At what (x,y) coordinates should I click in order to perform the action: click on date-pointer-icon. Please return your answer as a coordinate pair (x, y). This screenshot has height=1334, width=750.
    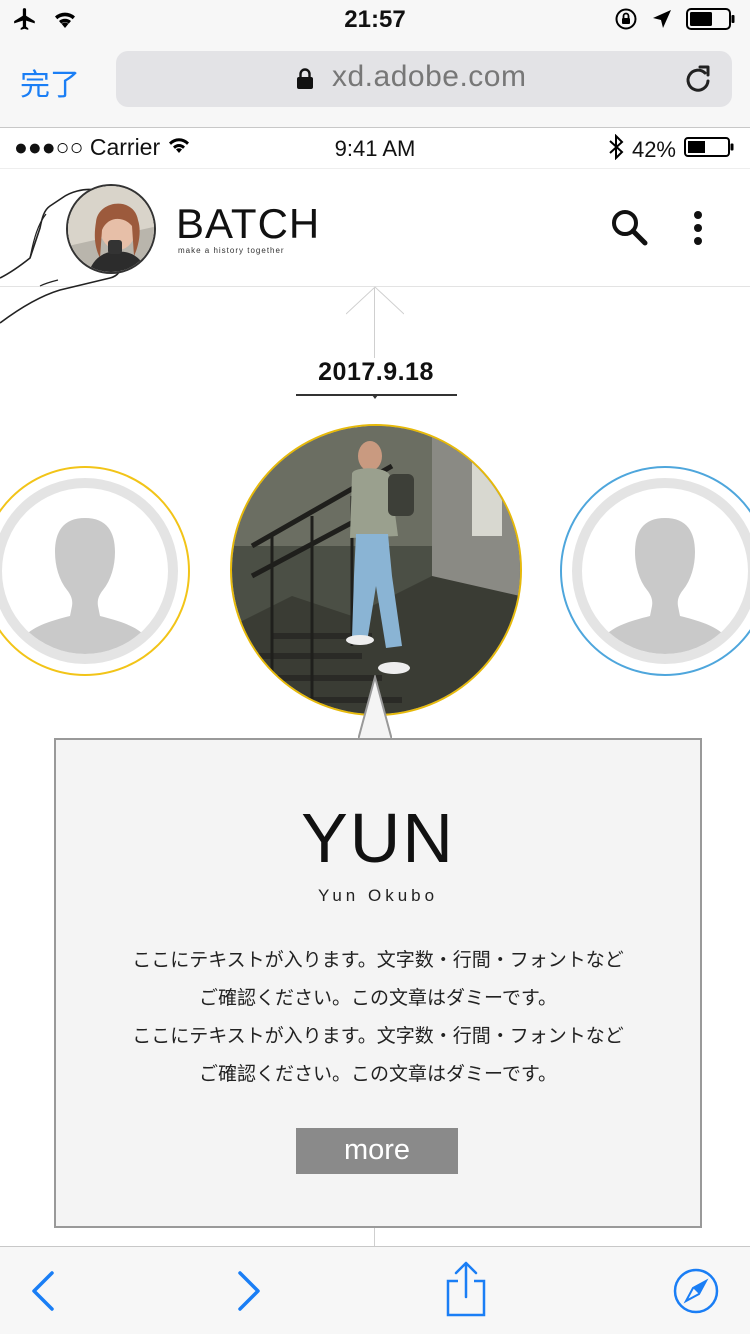
    Looking at the image, I should click on (375, 397).